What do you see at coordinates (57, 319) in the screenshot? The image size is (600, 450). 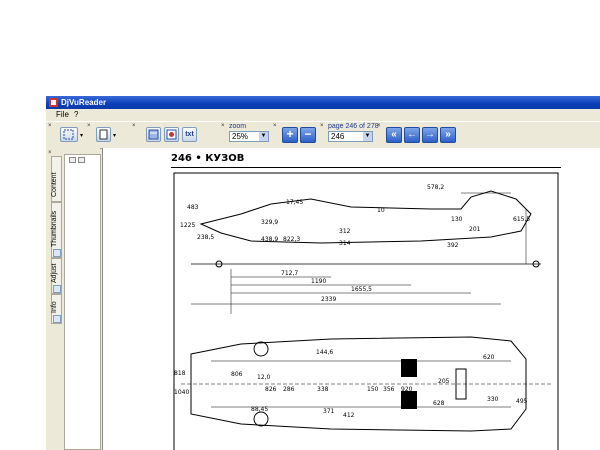 I see `info-icon` at bounding box center [57, 319].